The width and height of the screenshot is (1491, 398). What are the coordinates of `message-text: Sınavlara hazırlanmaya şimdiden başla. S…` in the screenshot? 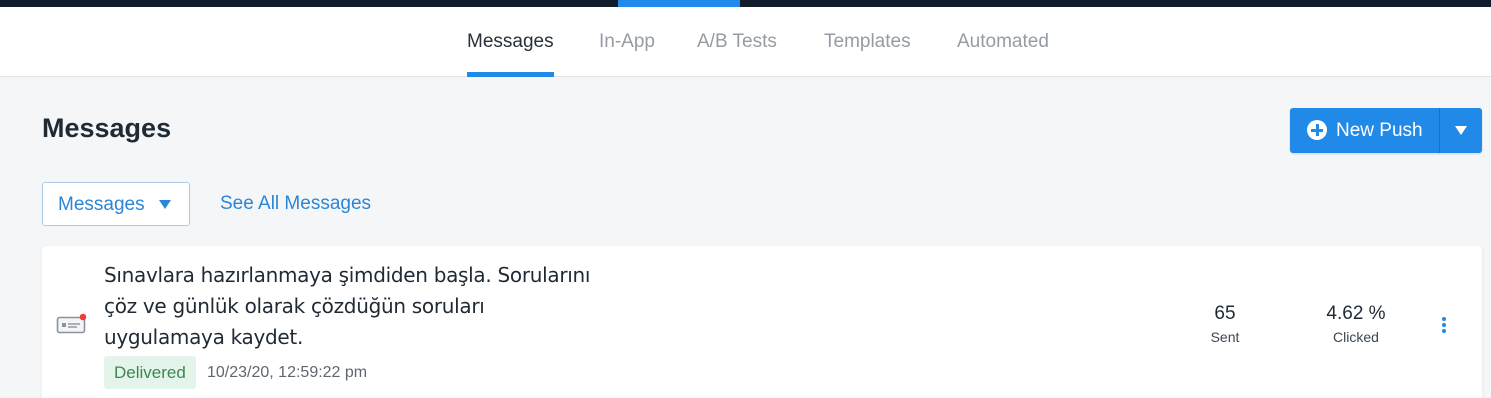 It's located at (347, 306).